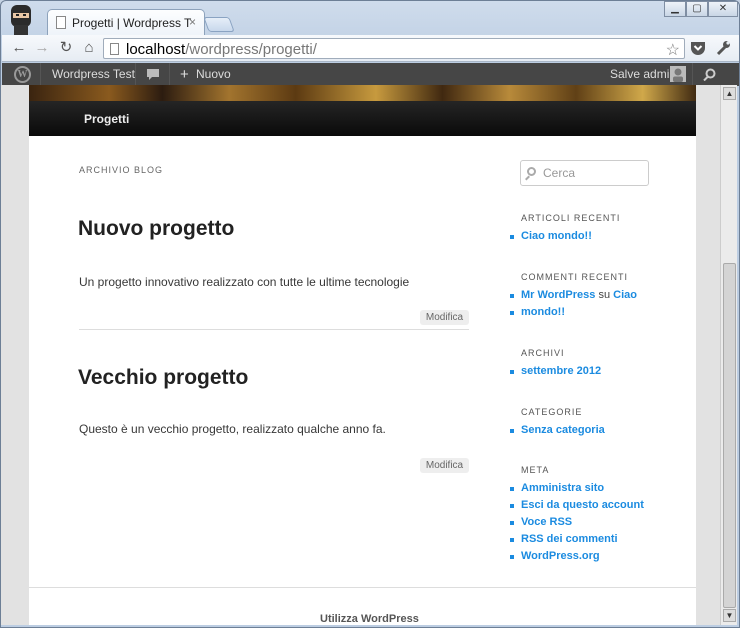 Image resolution: width=740 pixels, height=628 pixels. I want to click on comment-post-link: Ciao, so click(625, 295).